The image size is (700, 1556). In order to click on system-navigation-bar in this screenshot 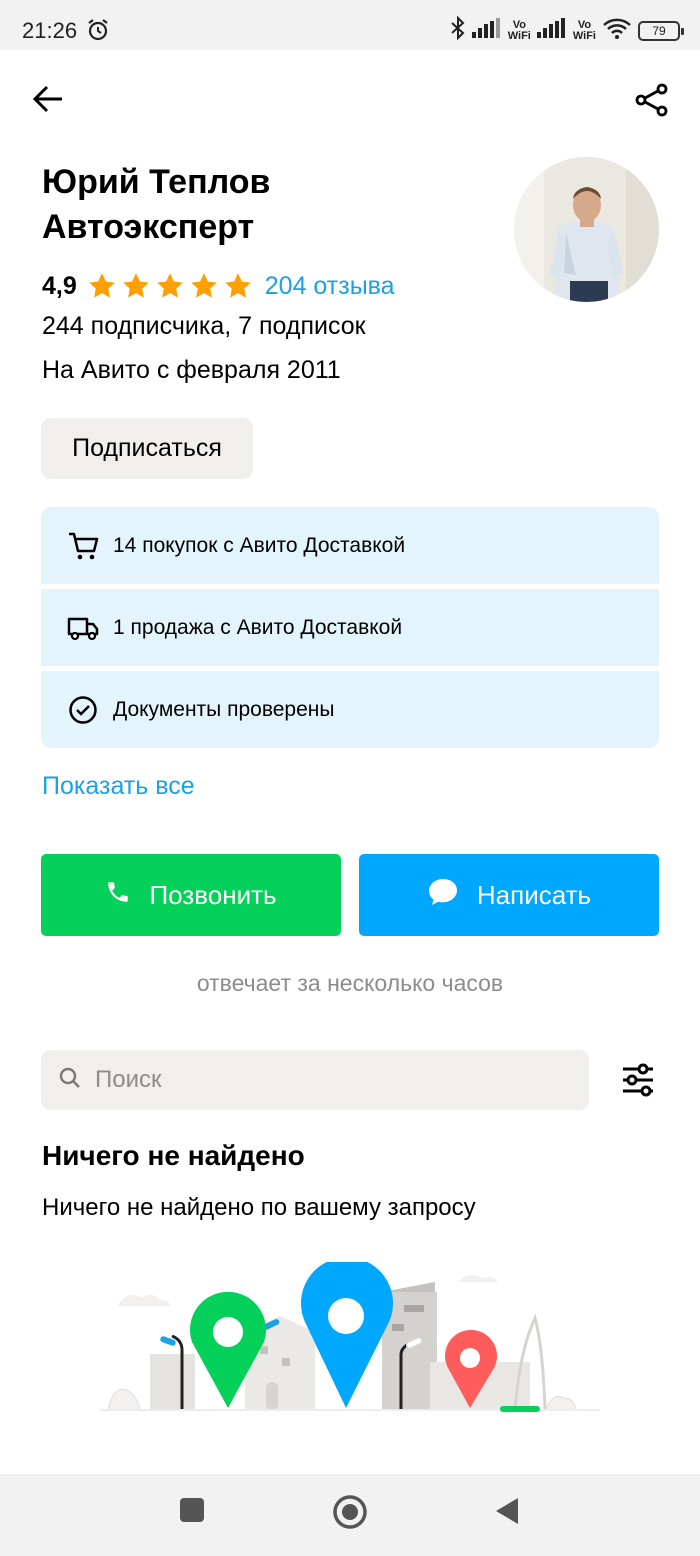, I will do `click(350, 1515)`.